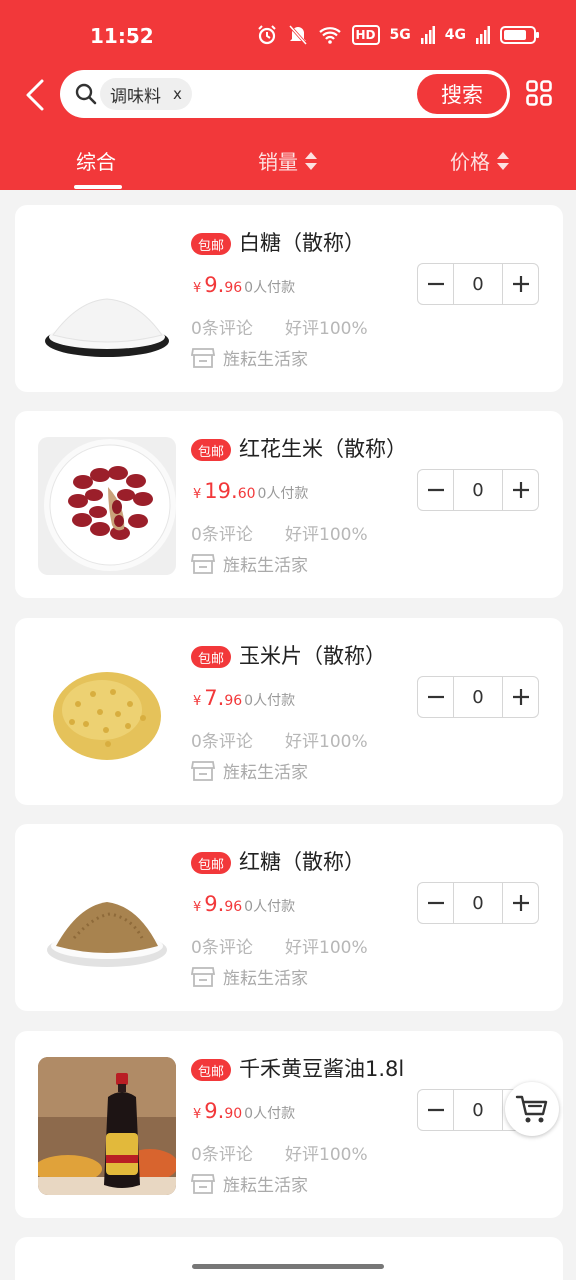 The height and width of the screenshot is (1280, 576). I want to click on search-tag-label: 调味料, so click(135, 96).